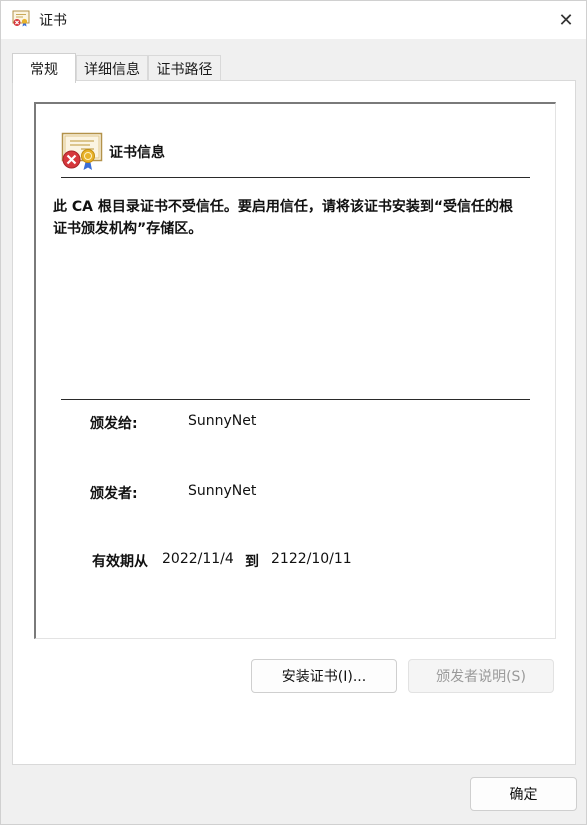 Image resolution: width=587 pixels, height=825 pixels. I want to click on tab-label: 证书路径, so click(184, 69).